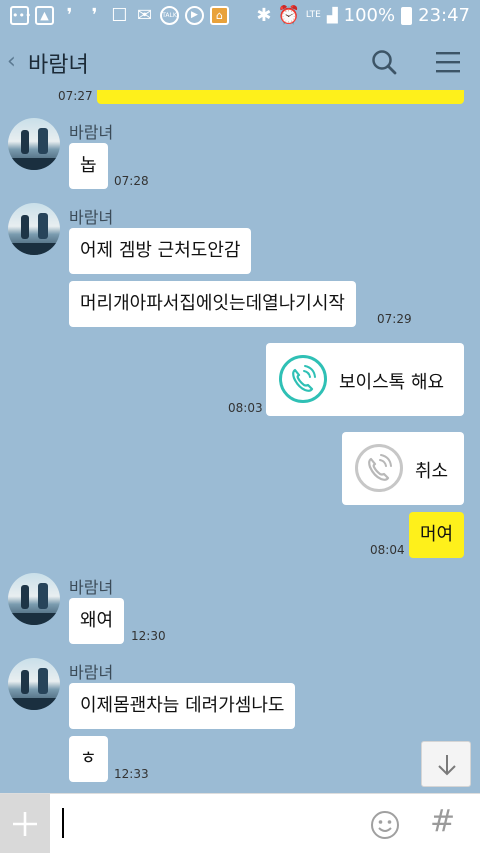 This screenshot has height=853, width=480. What do you see at coordinates (432, 471) in the screenshot?
I see `voicetalk-label: 취소` at bounding box center [432, 471].